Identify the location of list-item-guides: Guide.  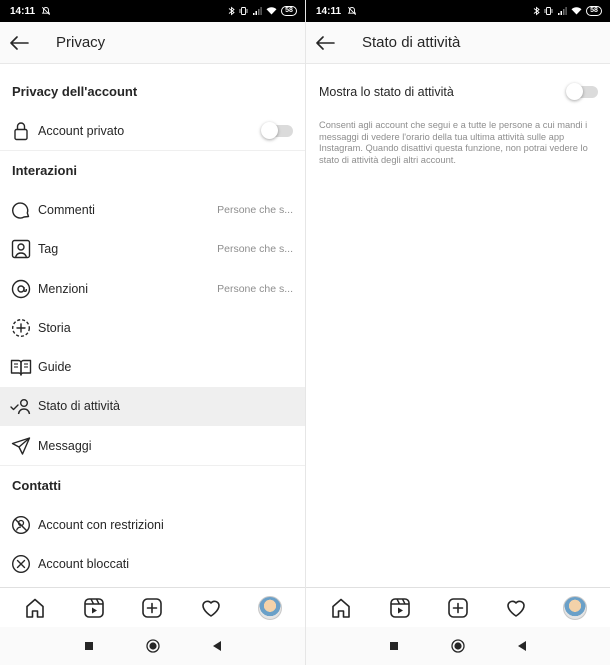
(152, 366).